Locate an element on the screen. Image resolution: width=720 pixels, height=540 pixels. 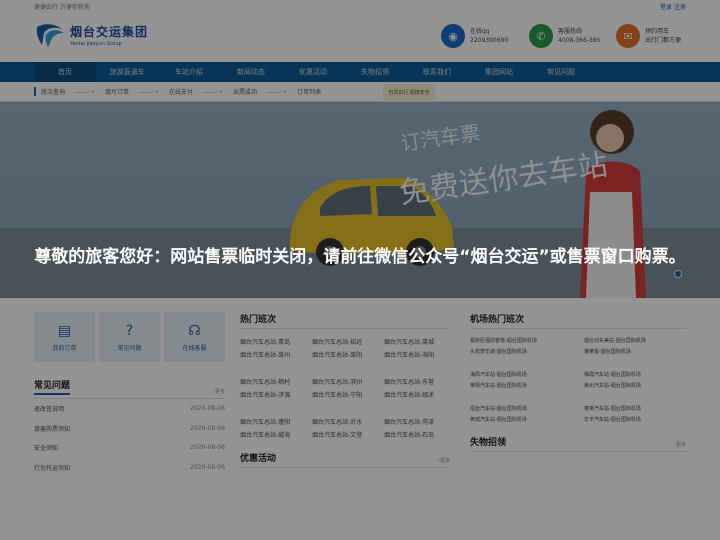
contact-chat-value: 出行门都方便 is located at coordinates (663, 40).